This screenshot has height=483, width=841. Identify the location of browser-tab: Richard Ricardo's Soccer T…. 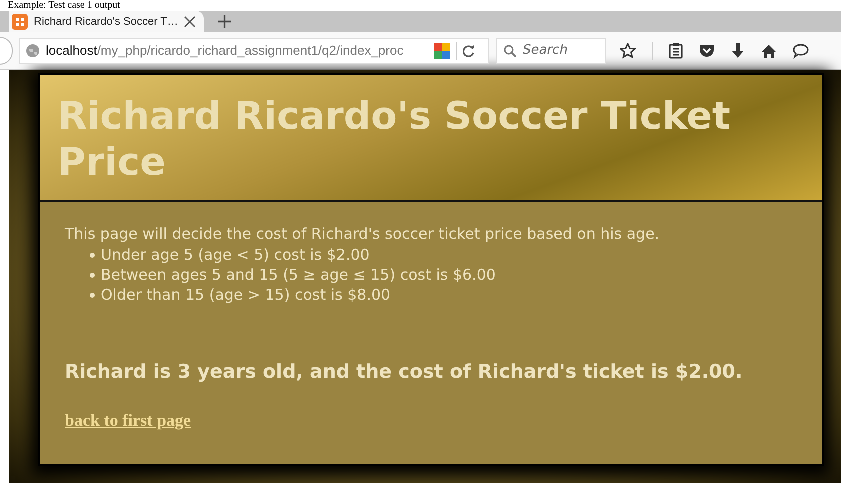
(106, 21).